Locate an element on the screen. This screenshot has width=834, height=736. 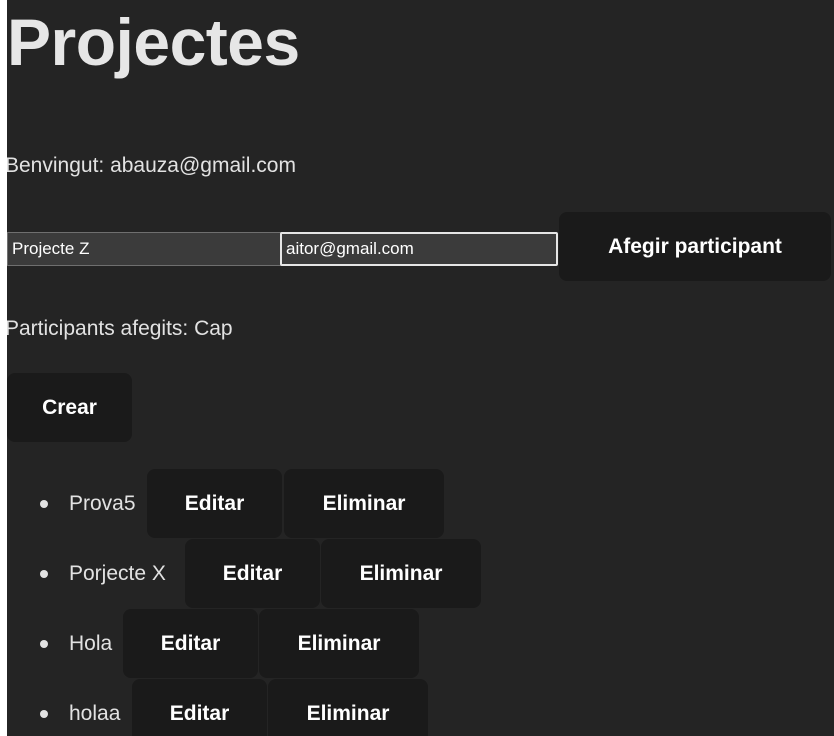
add-participant-button: Afegir participant is located at coordinates (695, 246).